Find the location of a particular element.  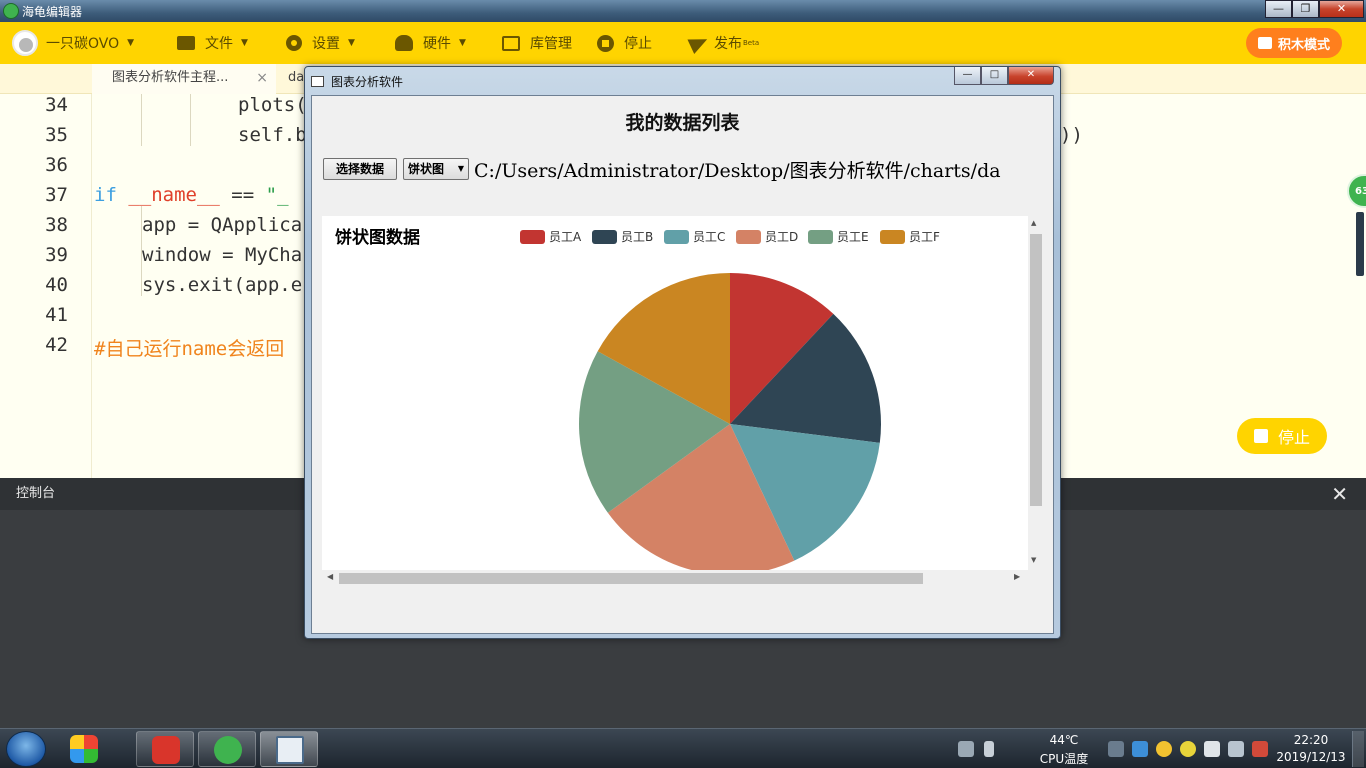

line-number: 41 is located at coordinates (56, 315).